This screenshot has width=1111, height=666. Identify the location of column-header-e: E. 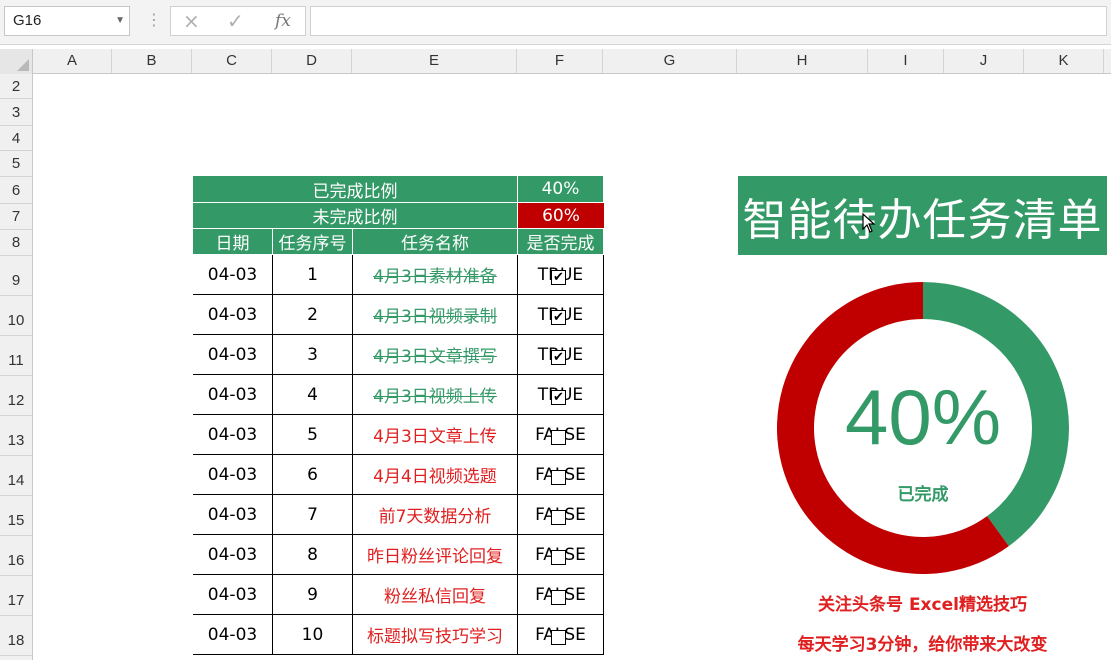
(434, 61).